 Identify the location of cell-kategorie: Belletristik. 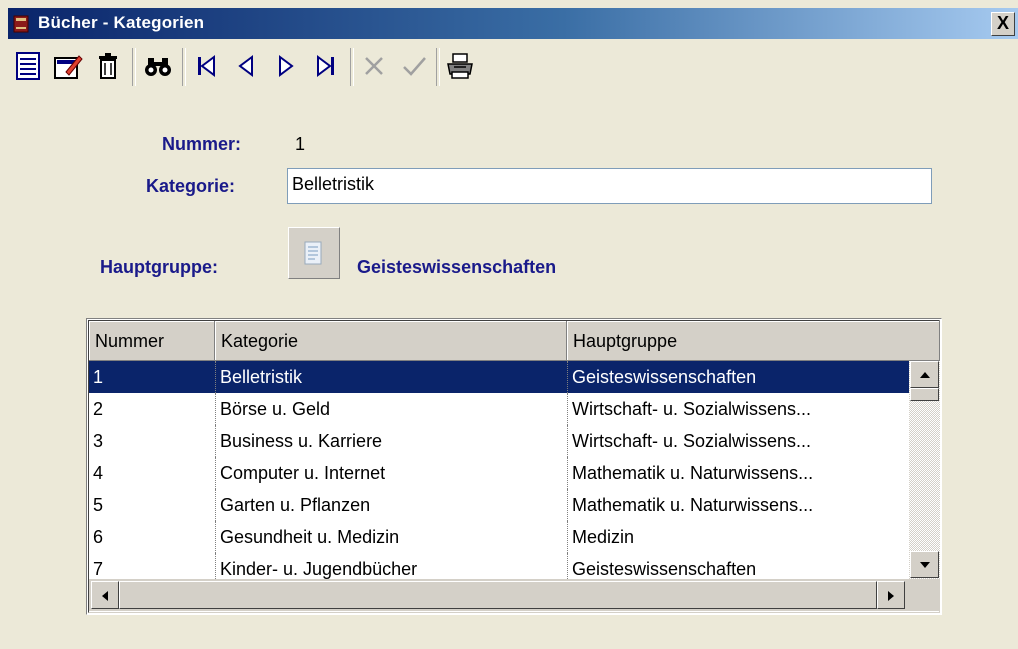
(391, 377).